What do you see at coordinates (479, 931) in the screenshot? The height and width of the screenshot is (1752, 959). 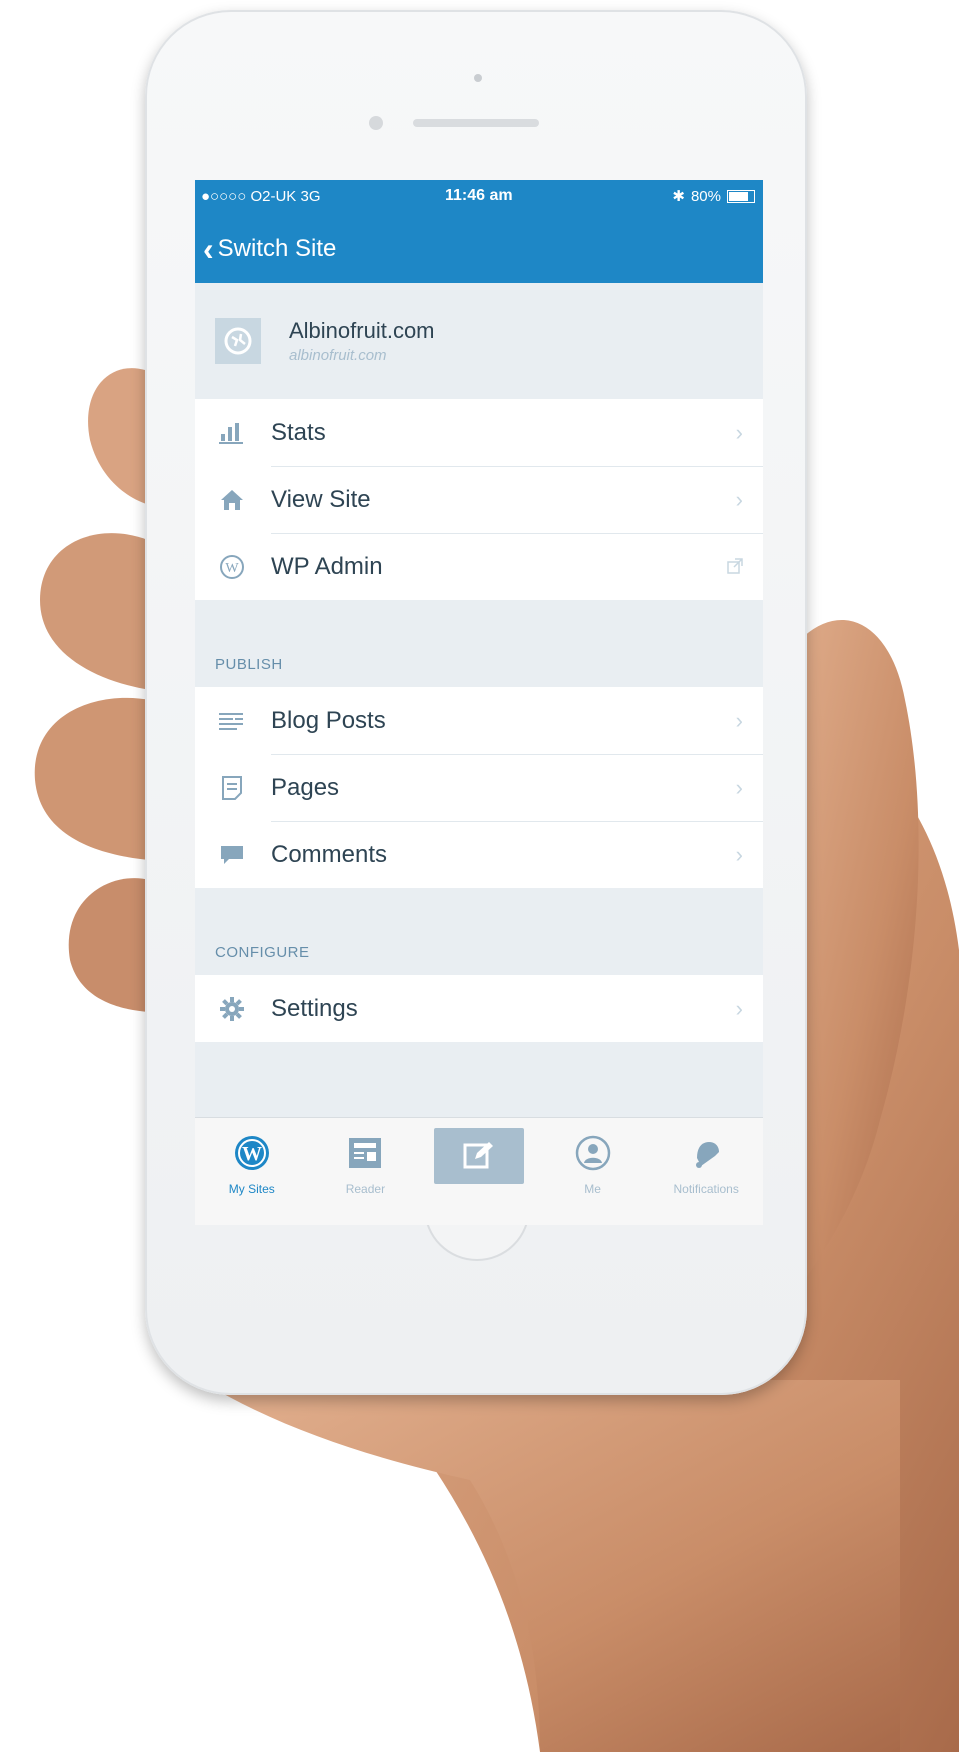 I see `section-header-configure: CONFIGURE` at bounding box center [479, 931].